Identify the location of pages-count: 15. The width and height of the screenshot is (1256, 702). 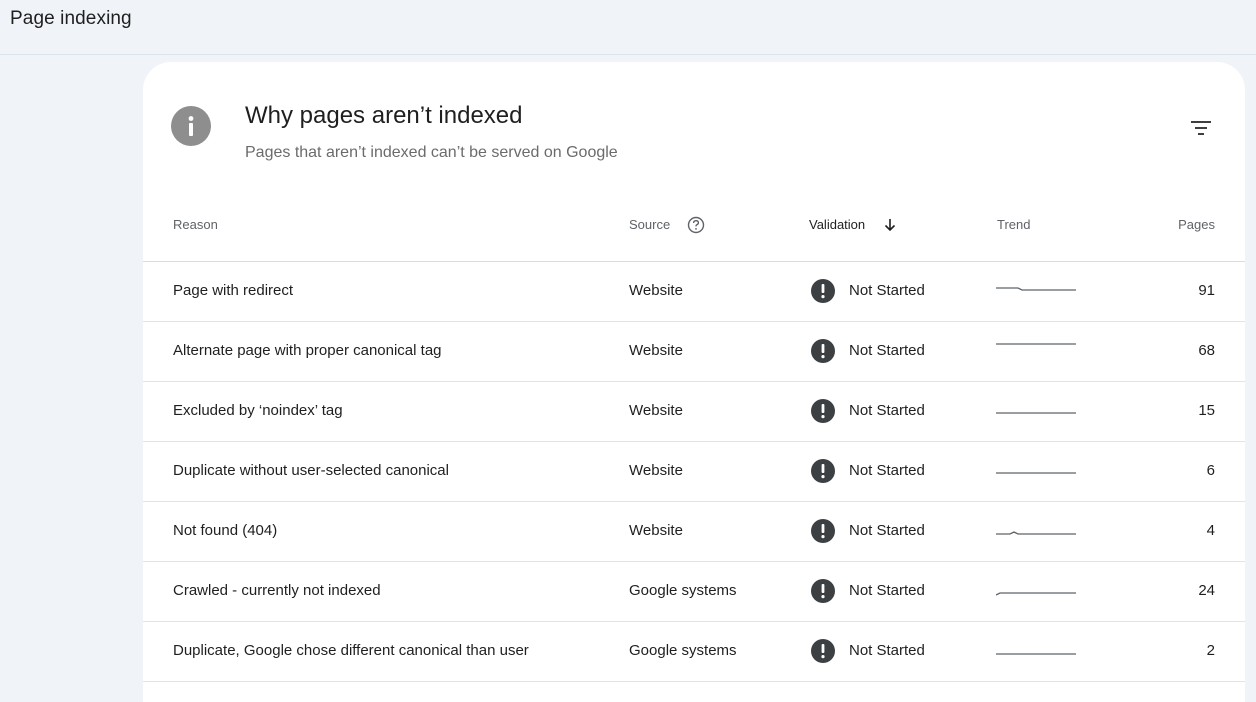
(1206, 410).